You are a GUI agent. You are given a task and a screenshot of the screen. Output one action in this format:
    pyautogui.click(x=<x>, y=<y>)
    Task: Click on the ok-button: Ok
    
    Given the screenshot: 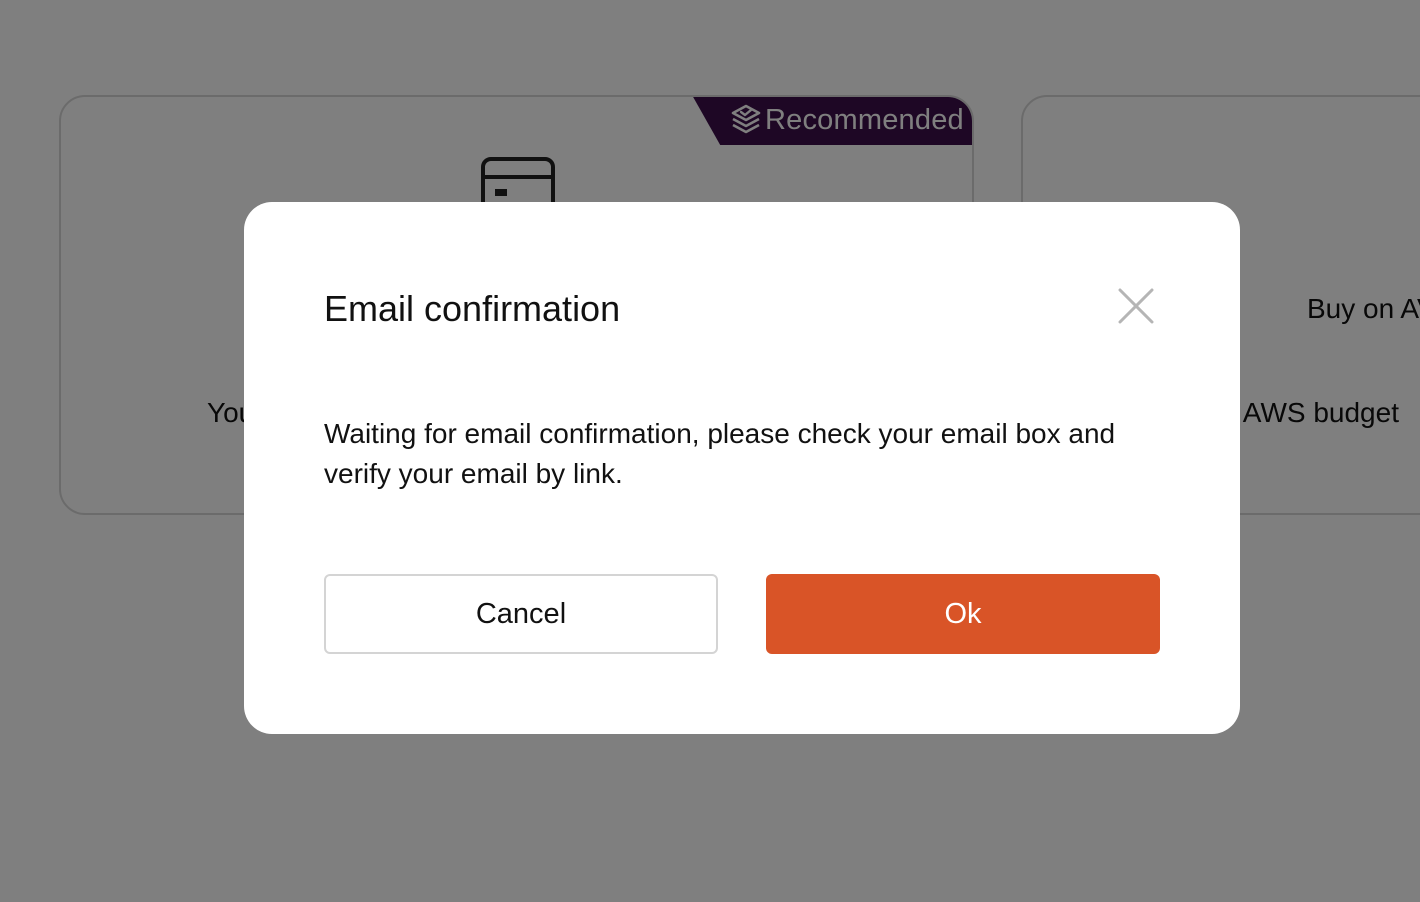 What is the action you would take?
    pyautogui.click(x=963, y=614)
    